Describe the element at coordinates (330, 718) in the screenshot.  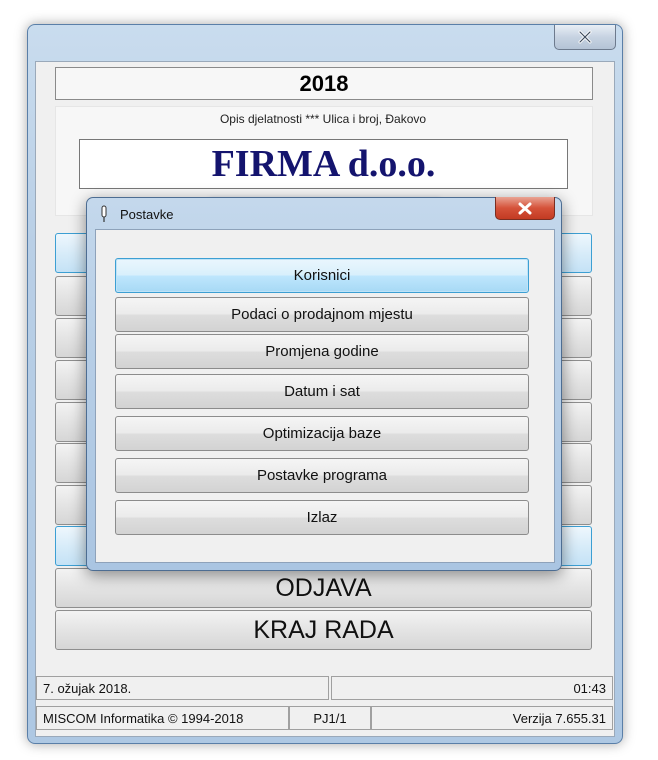
I see `status-register: PJ1/1` at that location.